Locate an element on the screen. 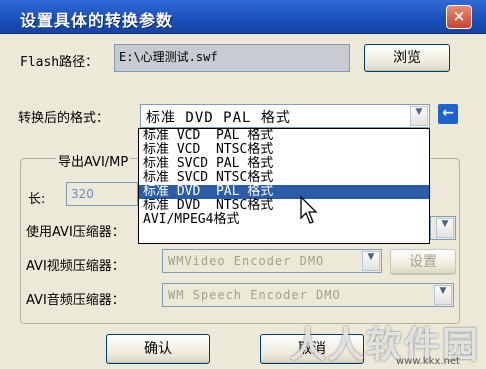 The height and width of the screenshot is (369, 486). close-icon: × is located at coordinates (459, 16).